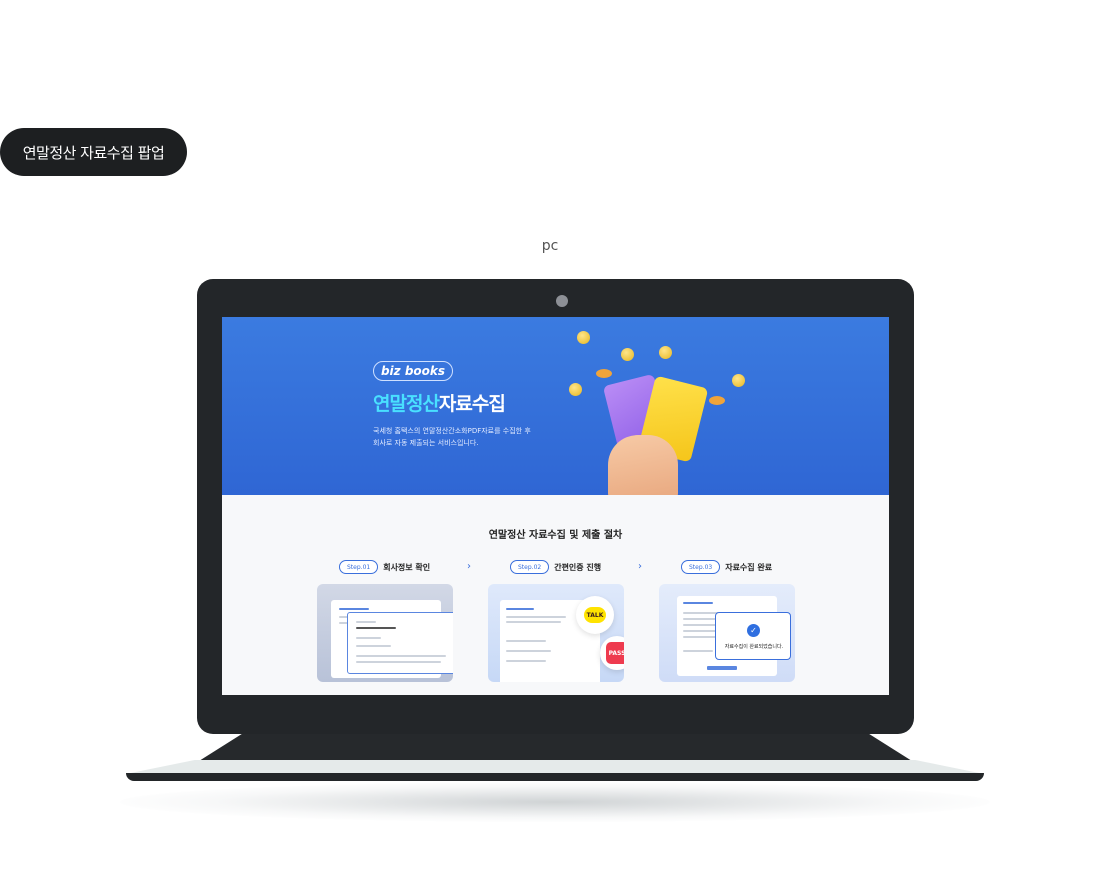 This screenshot has width=1100, height=880. What do you see at coordinates (615, 653) in the screenshot?
I see `pass-badge: PASS` at bounding box center [615, 653].